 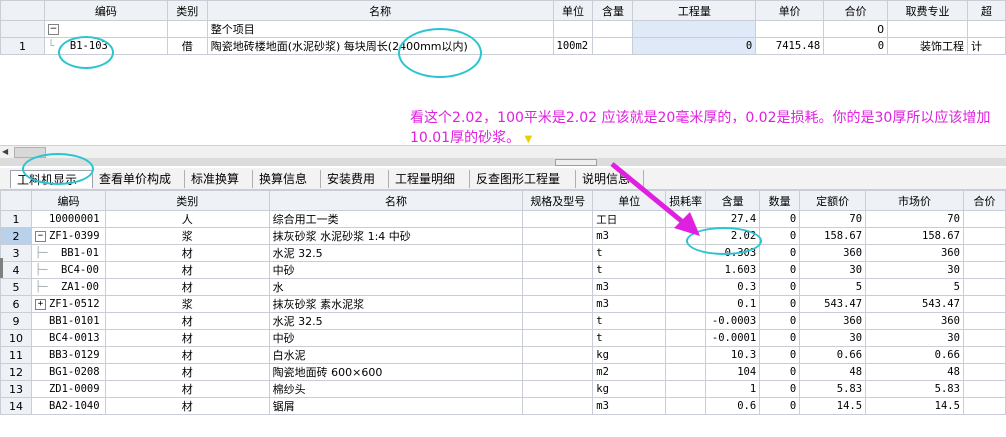 I want to click on material-market-price: 360, so click(x=914, y=321).